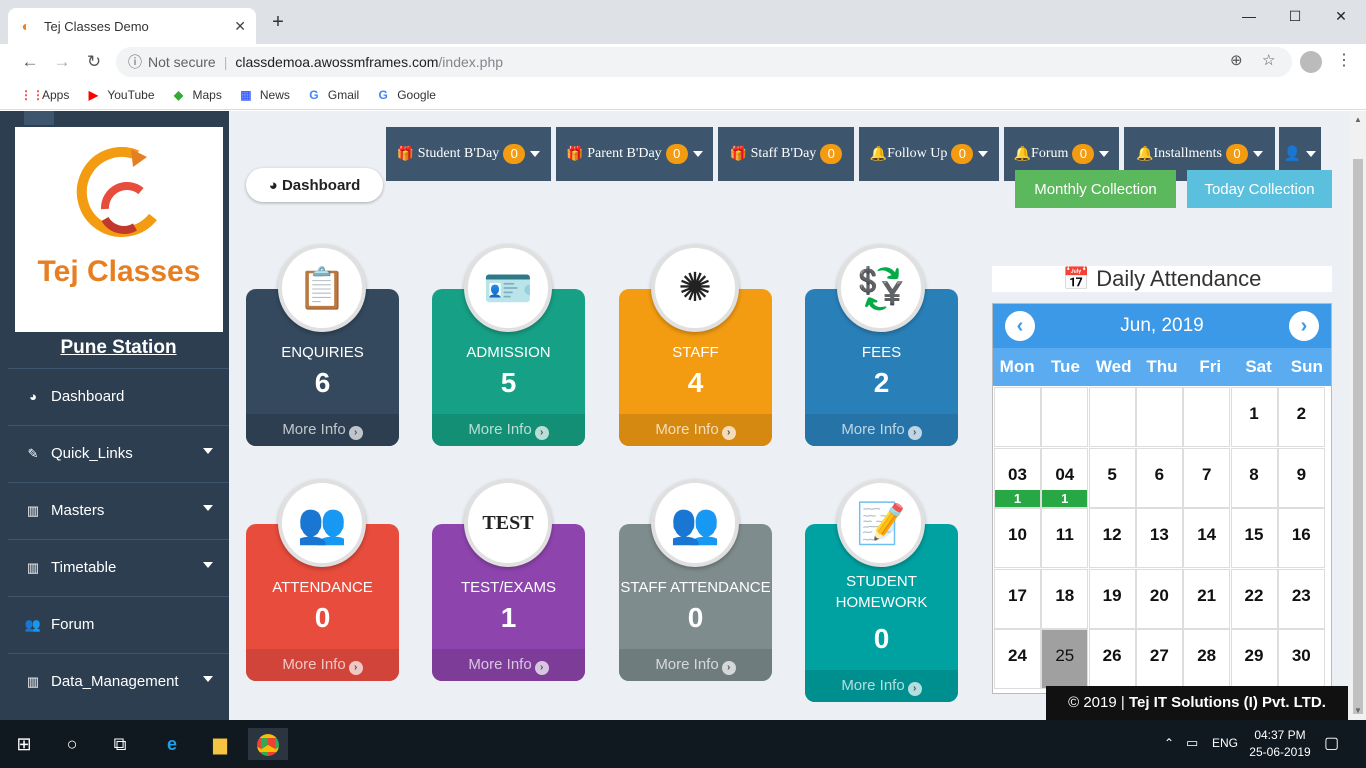 This screenshot has height=768, width=1366. Describe the element at coordinates (405, 95) in the screenshot. I see `bookmark-google: G Google` at that location.